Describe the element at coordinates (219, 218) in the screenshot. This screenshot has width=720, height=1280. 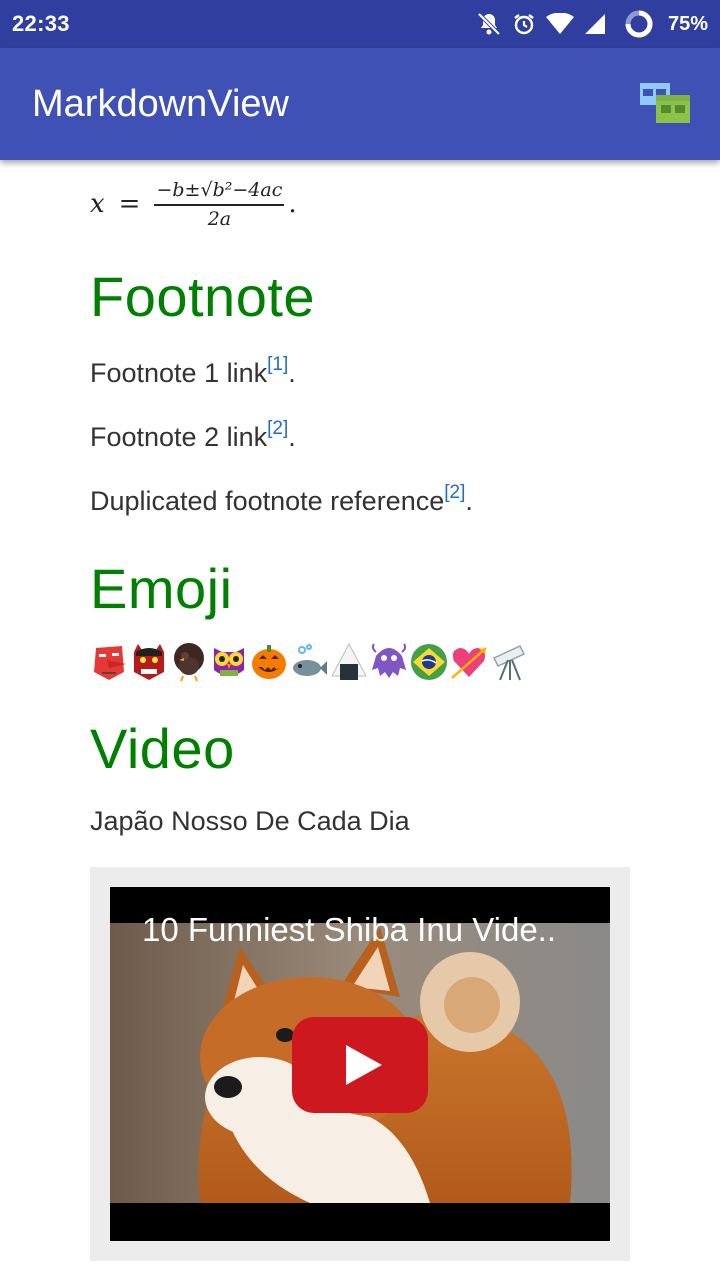
I see `math-denominator: 2a` at that location.